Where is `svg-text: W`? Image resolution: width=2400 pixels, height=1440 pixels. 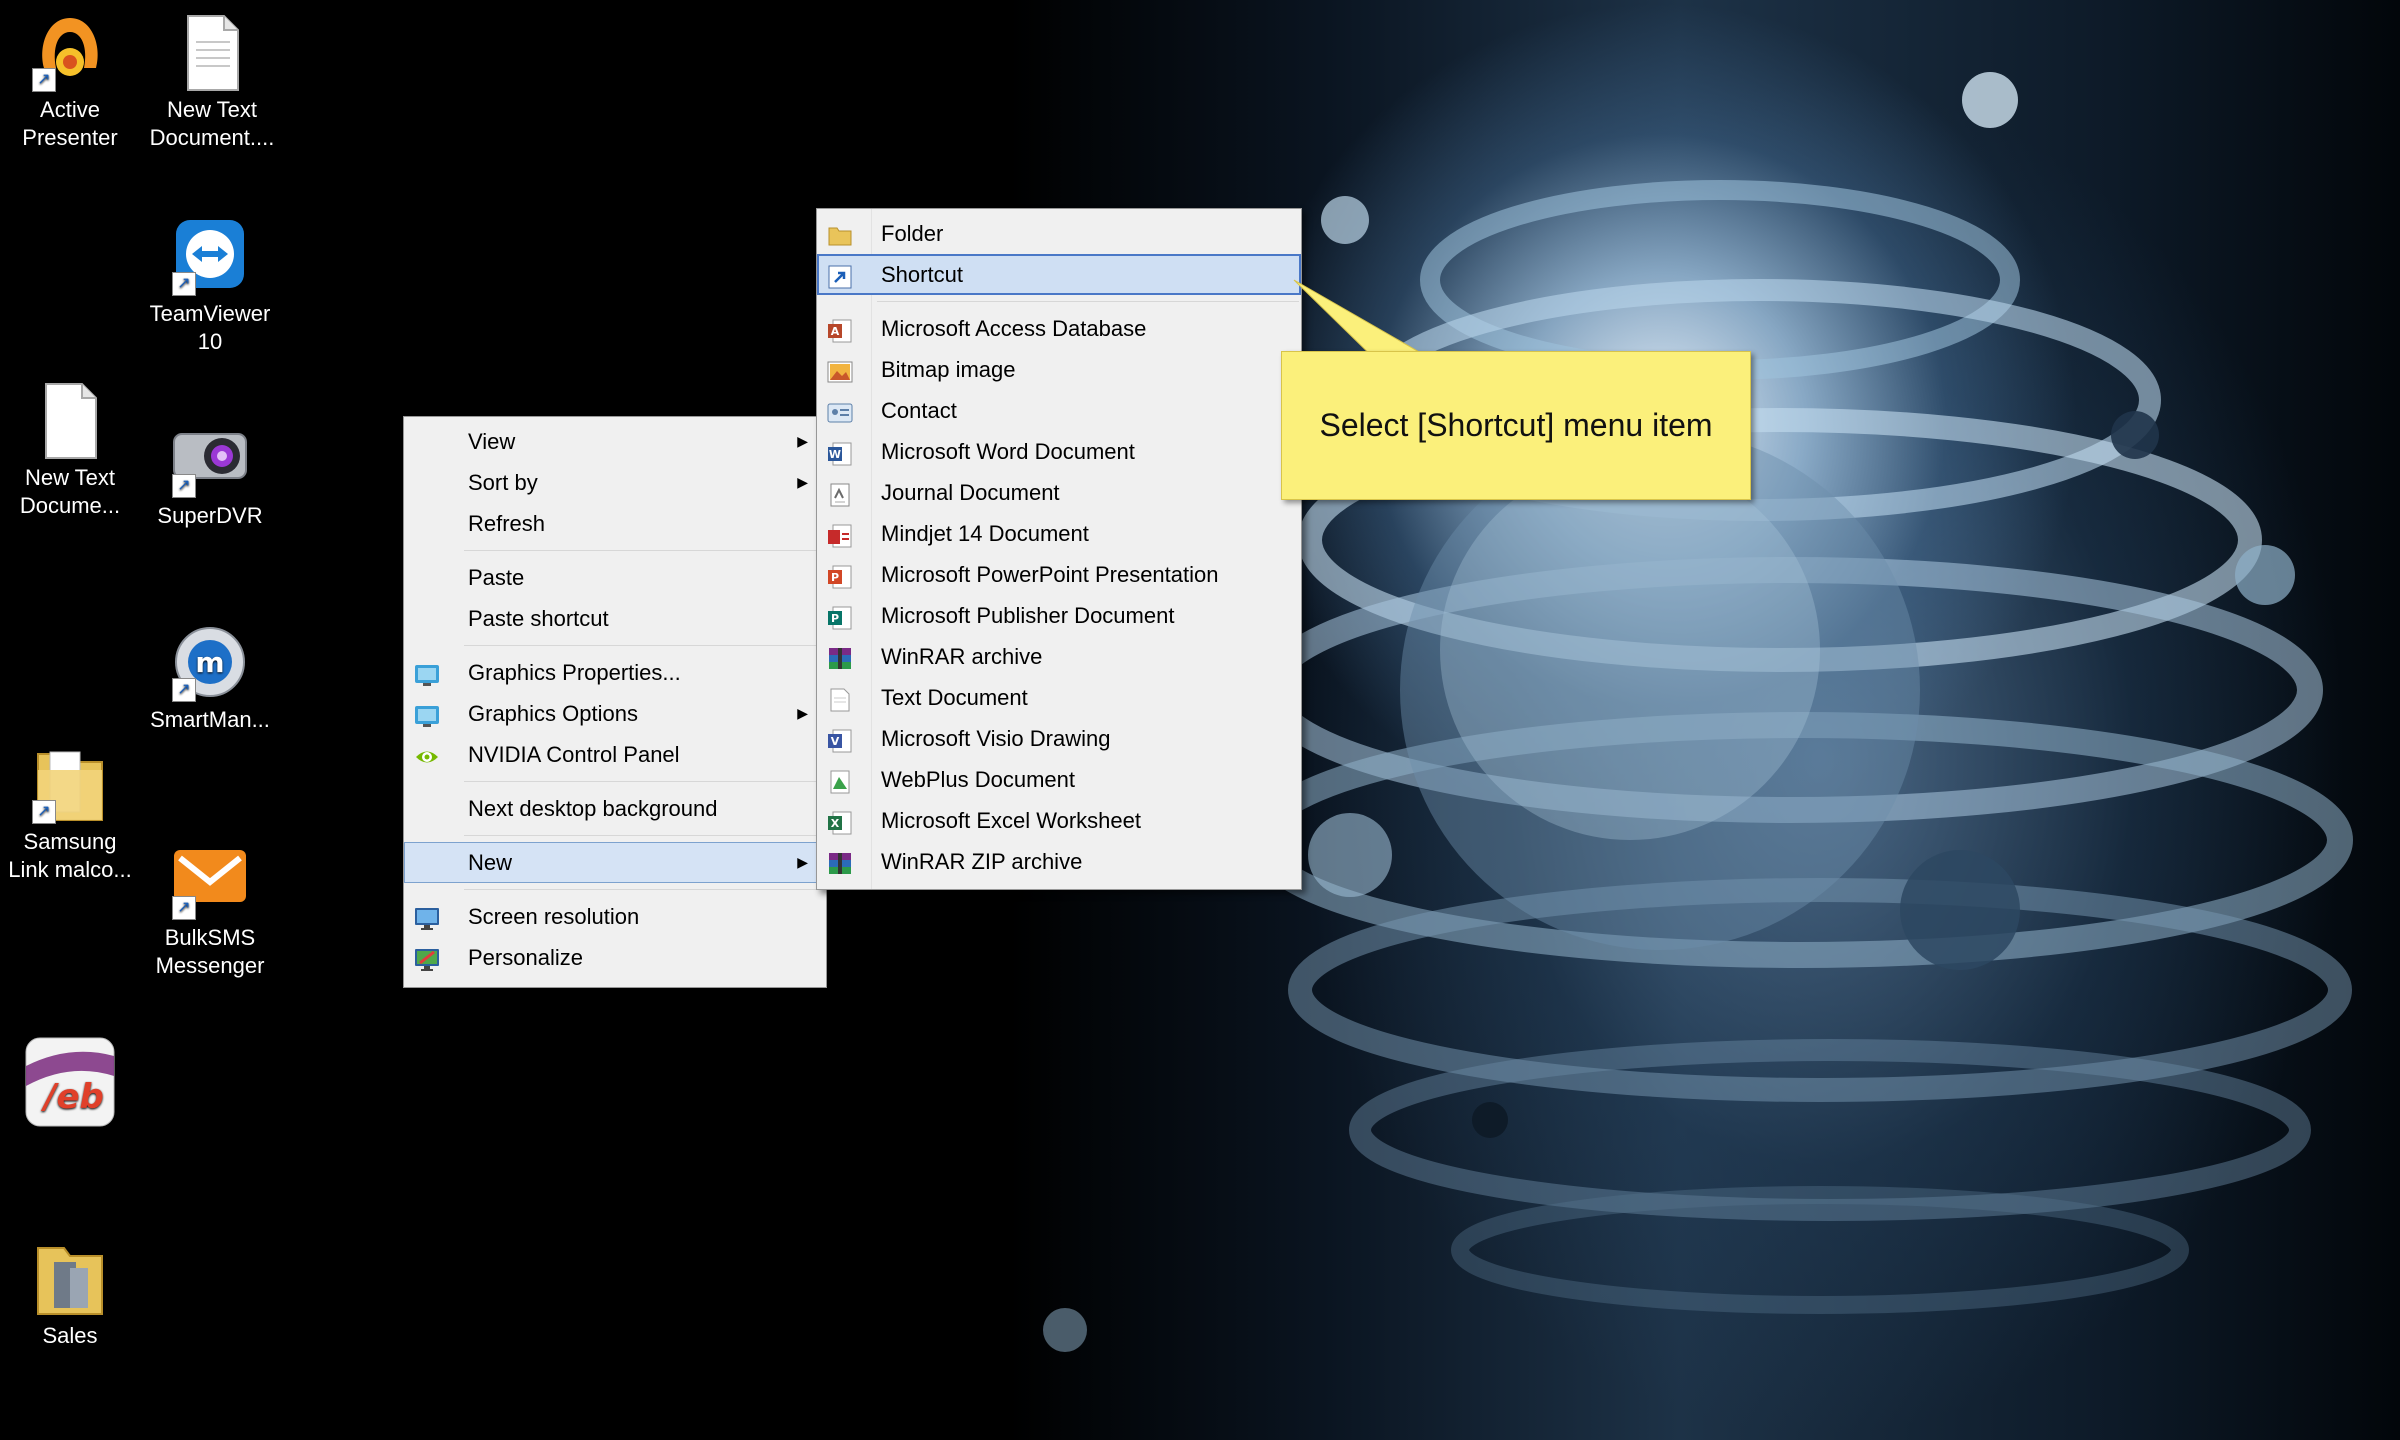
svg-text: W is located at coordinates (835, 454).